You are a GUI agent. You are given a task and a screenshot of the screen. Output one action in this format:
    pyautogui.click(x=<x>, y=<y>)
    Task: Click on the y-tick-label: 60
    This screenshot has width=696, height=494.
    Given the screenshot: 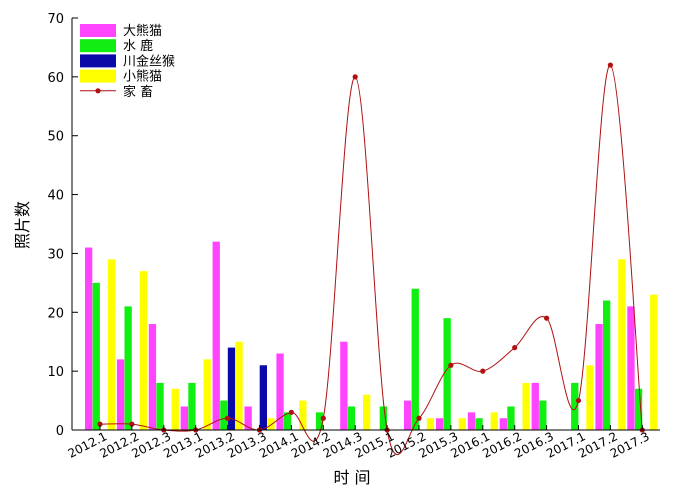 What is the action you would take?
    pyautogui.click(x=55, y=78)
    